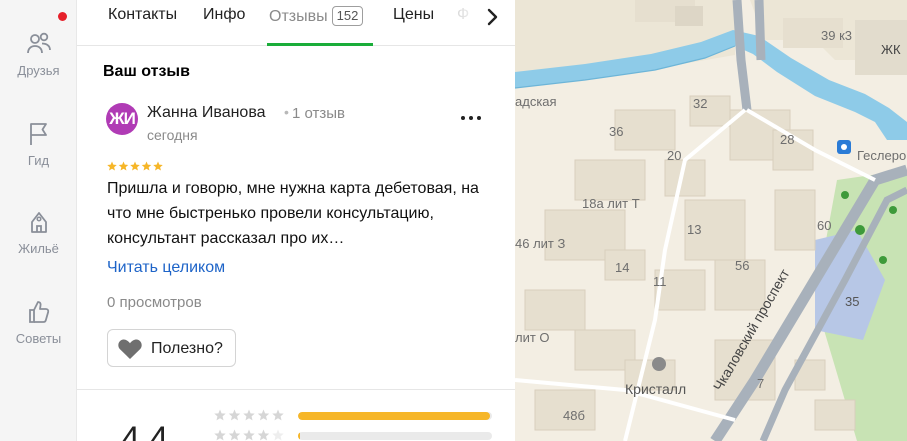 The width and height of the screenshot is (907, 441). I want to click on map-label-32: 32, so click(700, 103).